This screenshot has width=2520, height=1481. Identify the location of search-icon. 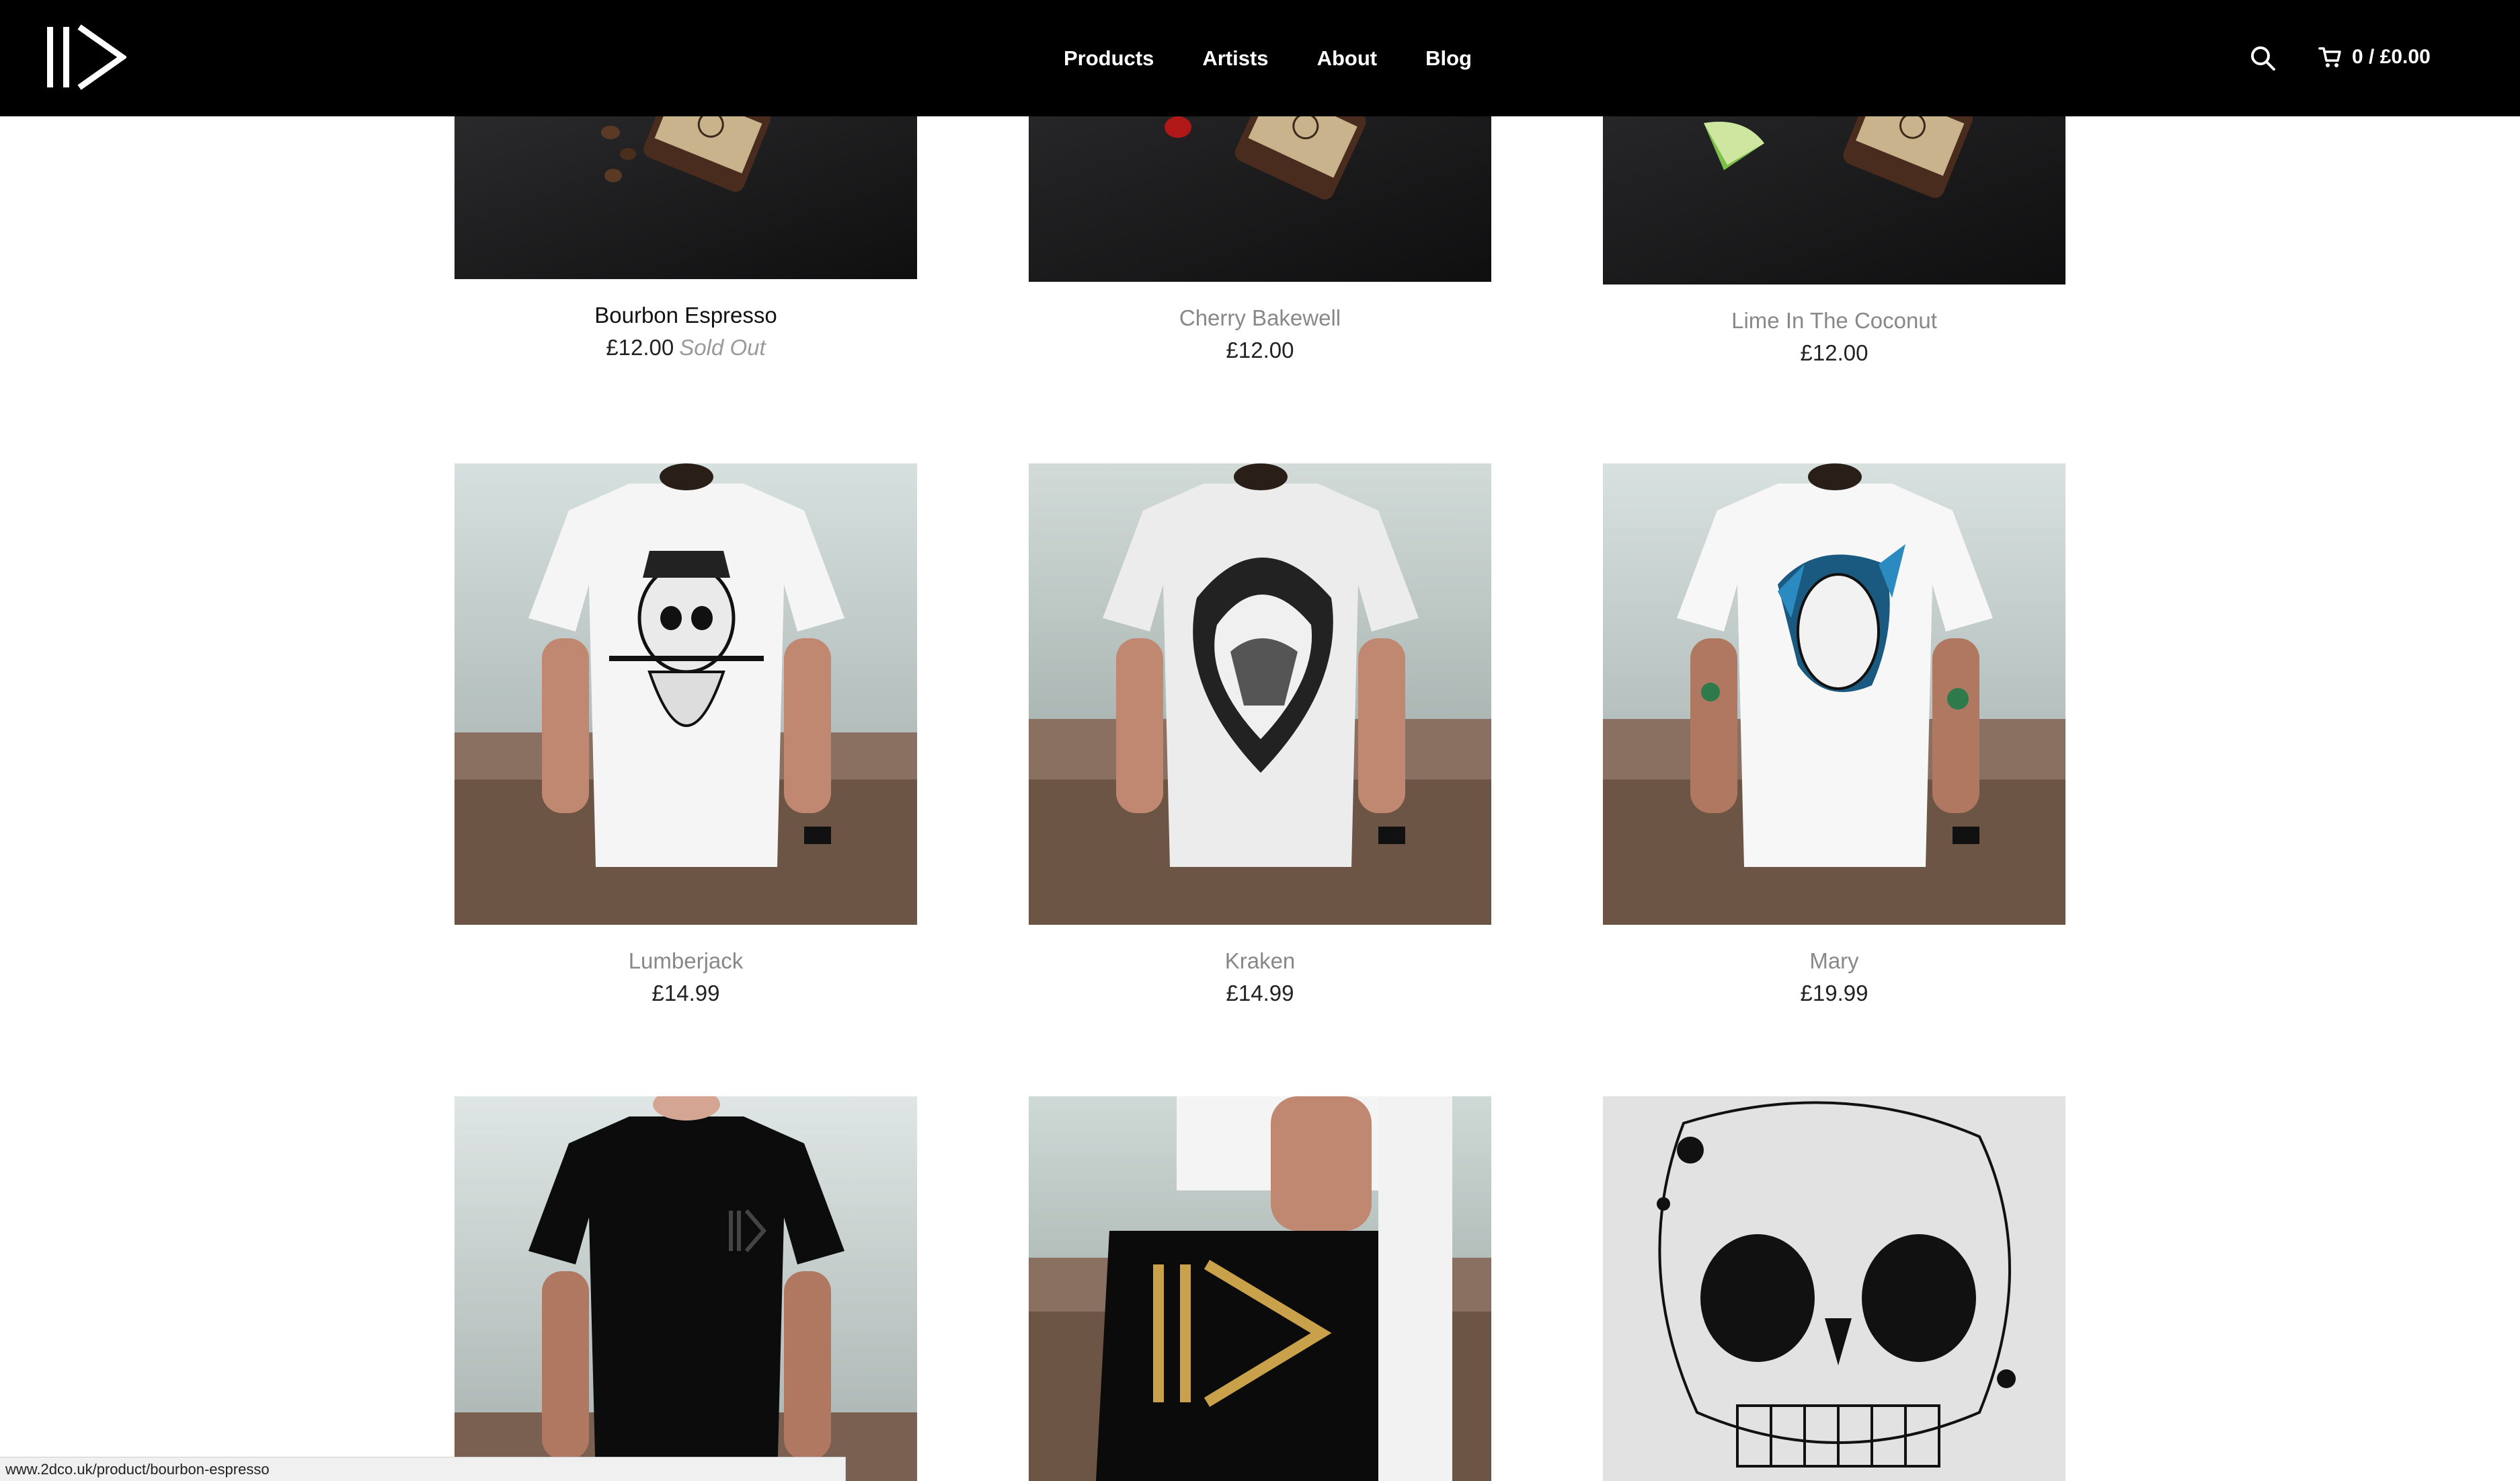
(2262, 57).